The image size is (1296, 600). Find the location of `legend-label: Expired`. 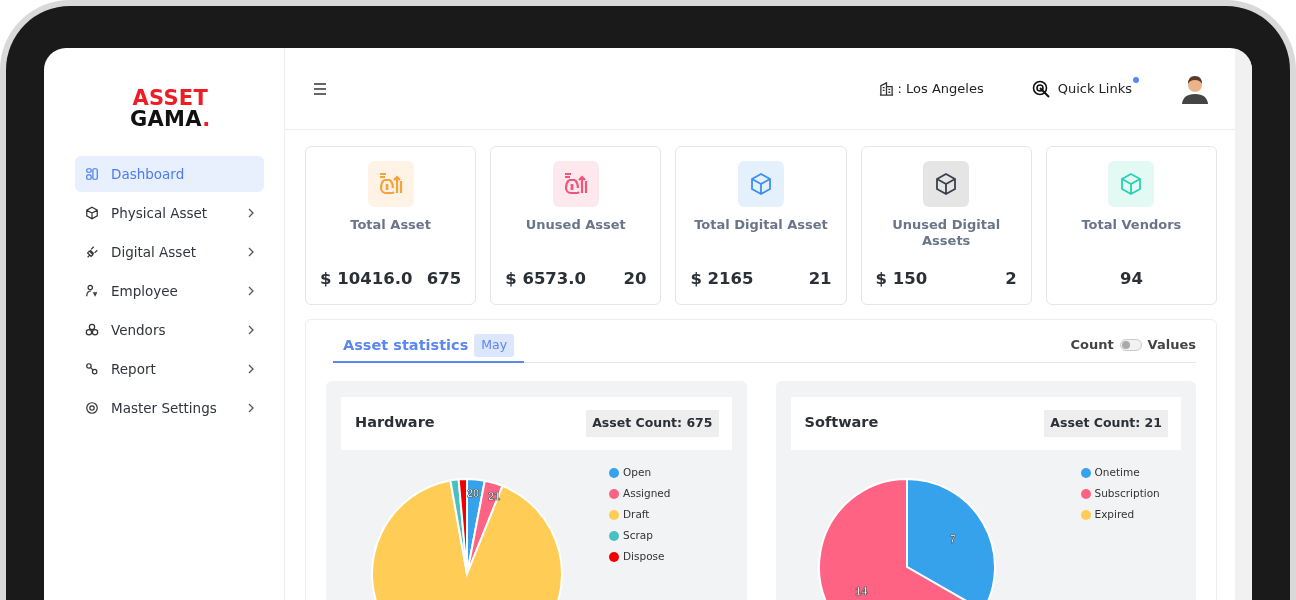

legend-label: Expired is located at coordinates (1114, 515).